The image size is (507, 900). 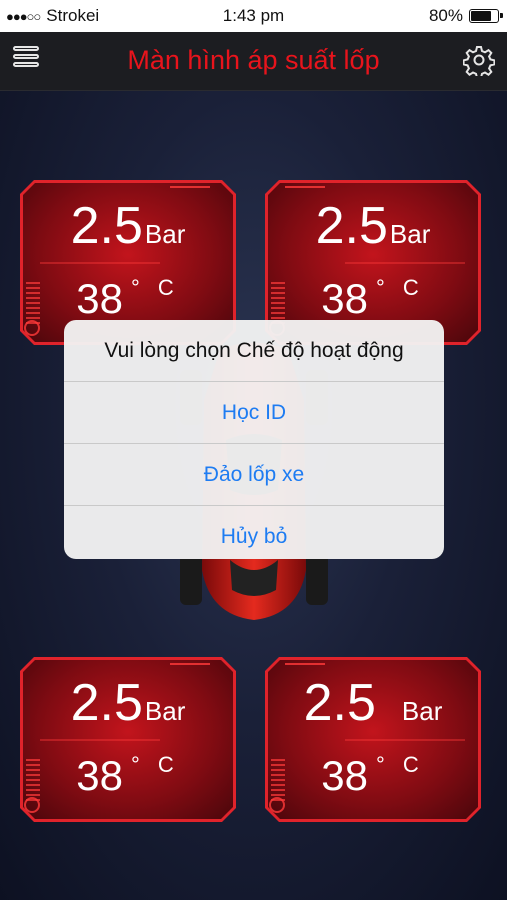 What do you see at coordinates (254, 532) in the screenshot?
I see `cancel-button: Hủy bỏ` at bounding box center [254, 532].